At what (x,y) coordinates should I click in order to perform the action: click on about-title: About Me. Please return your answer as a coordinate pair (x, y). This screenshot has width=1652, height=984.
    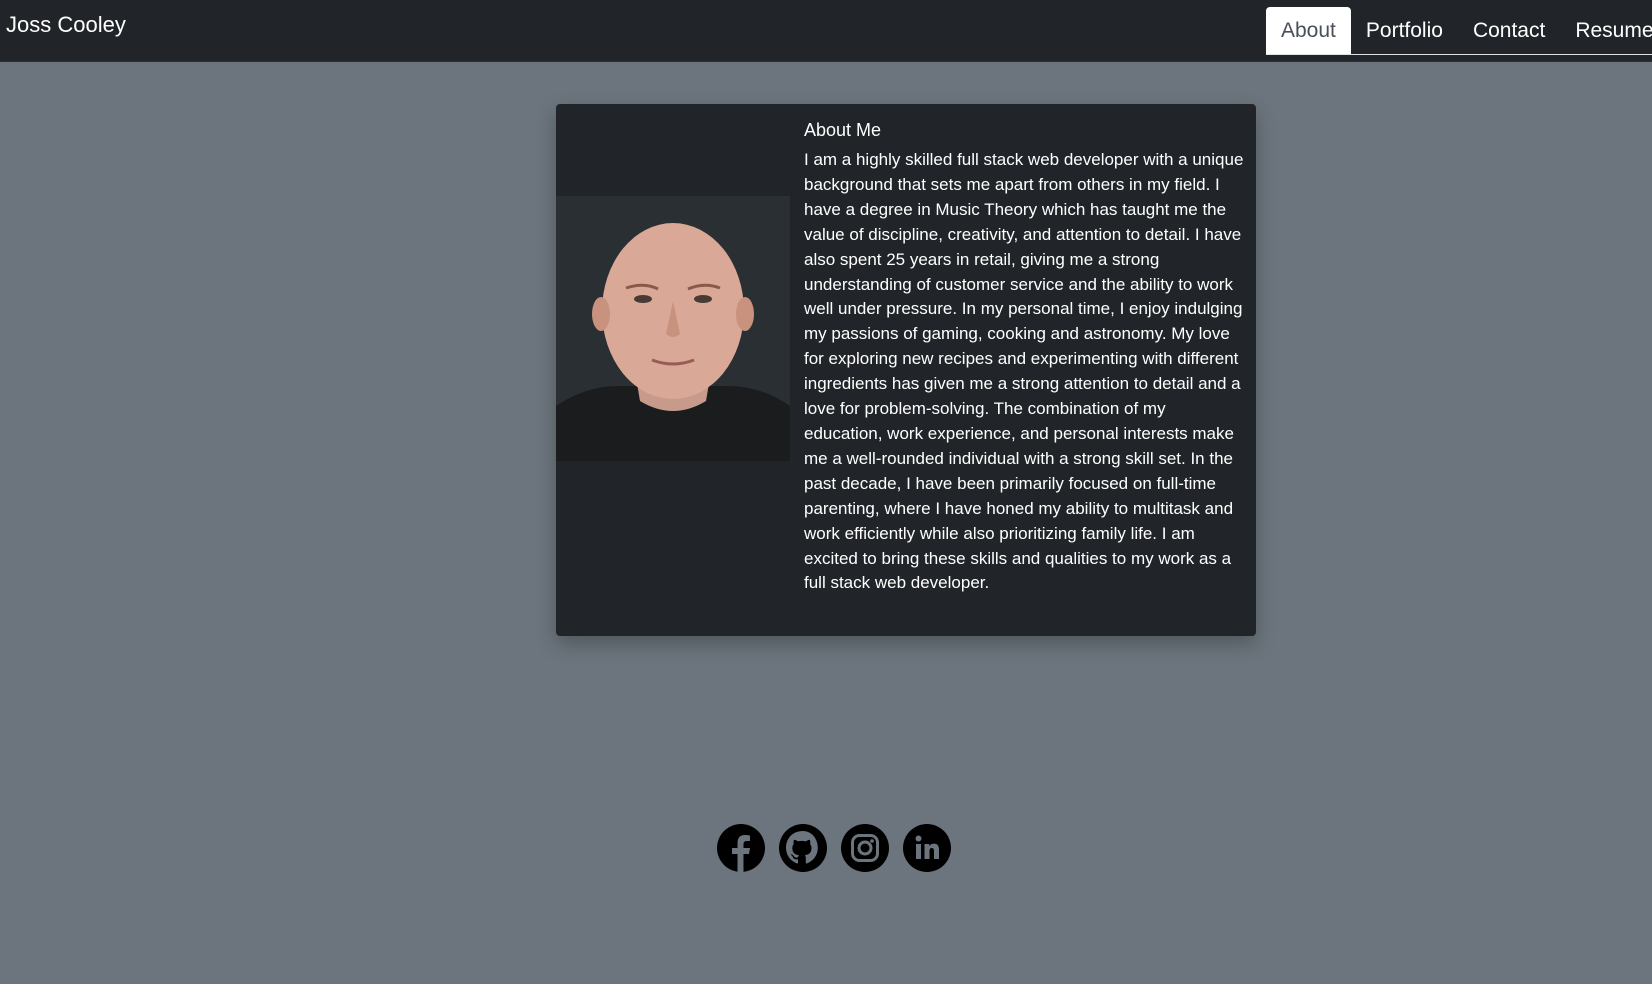
    Looking at the image, I should click on (843, 130).